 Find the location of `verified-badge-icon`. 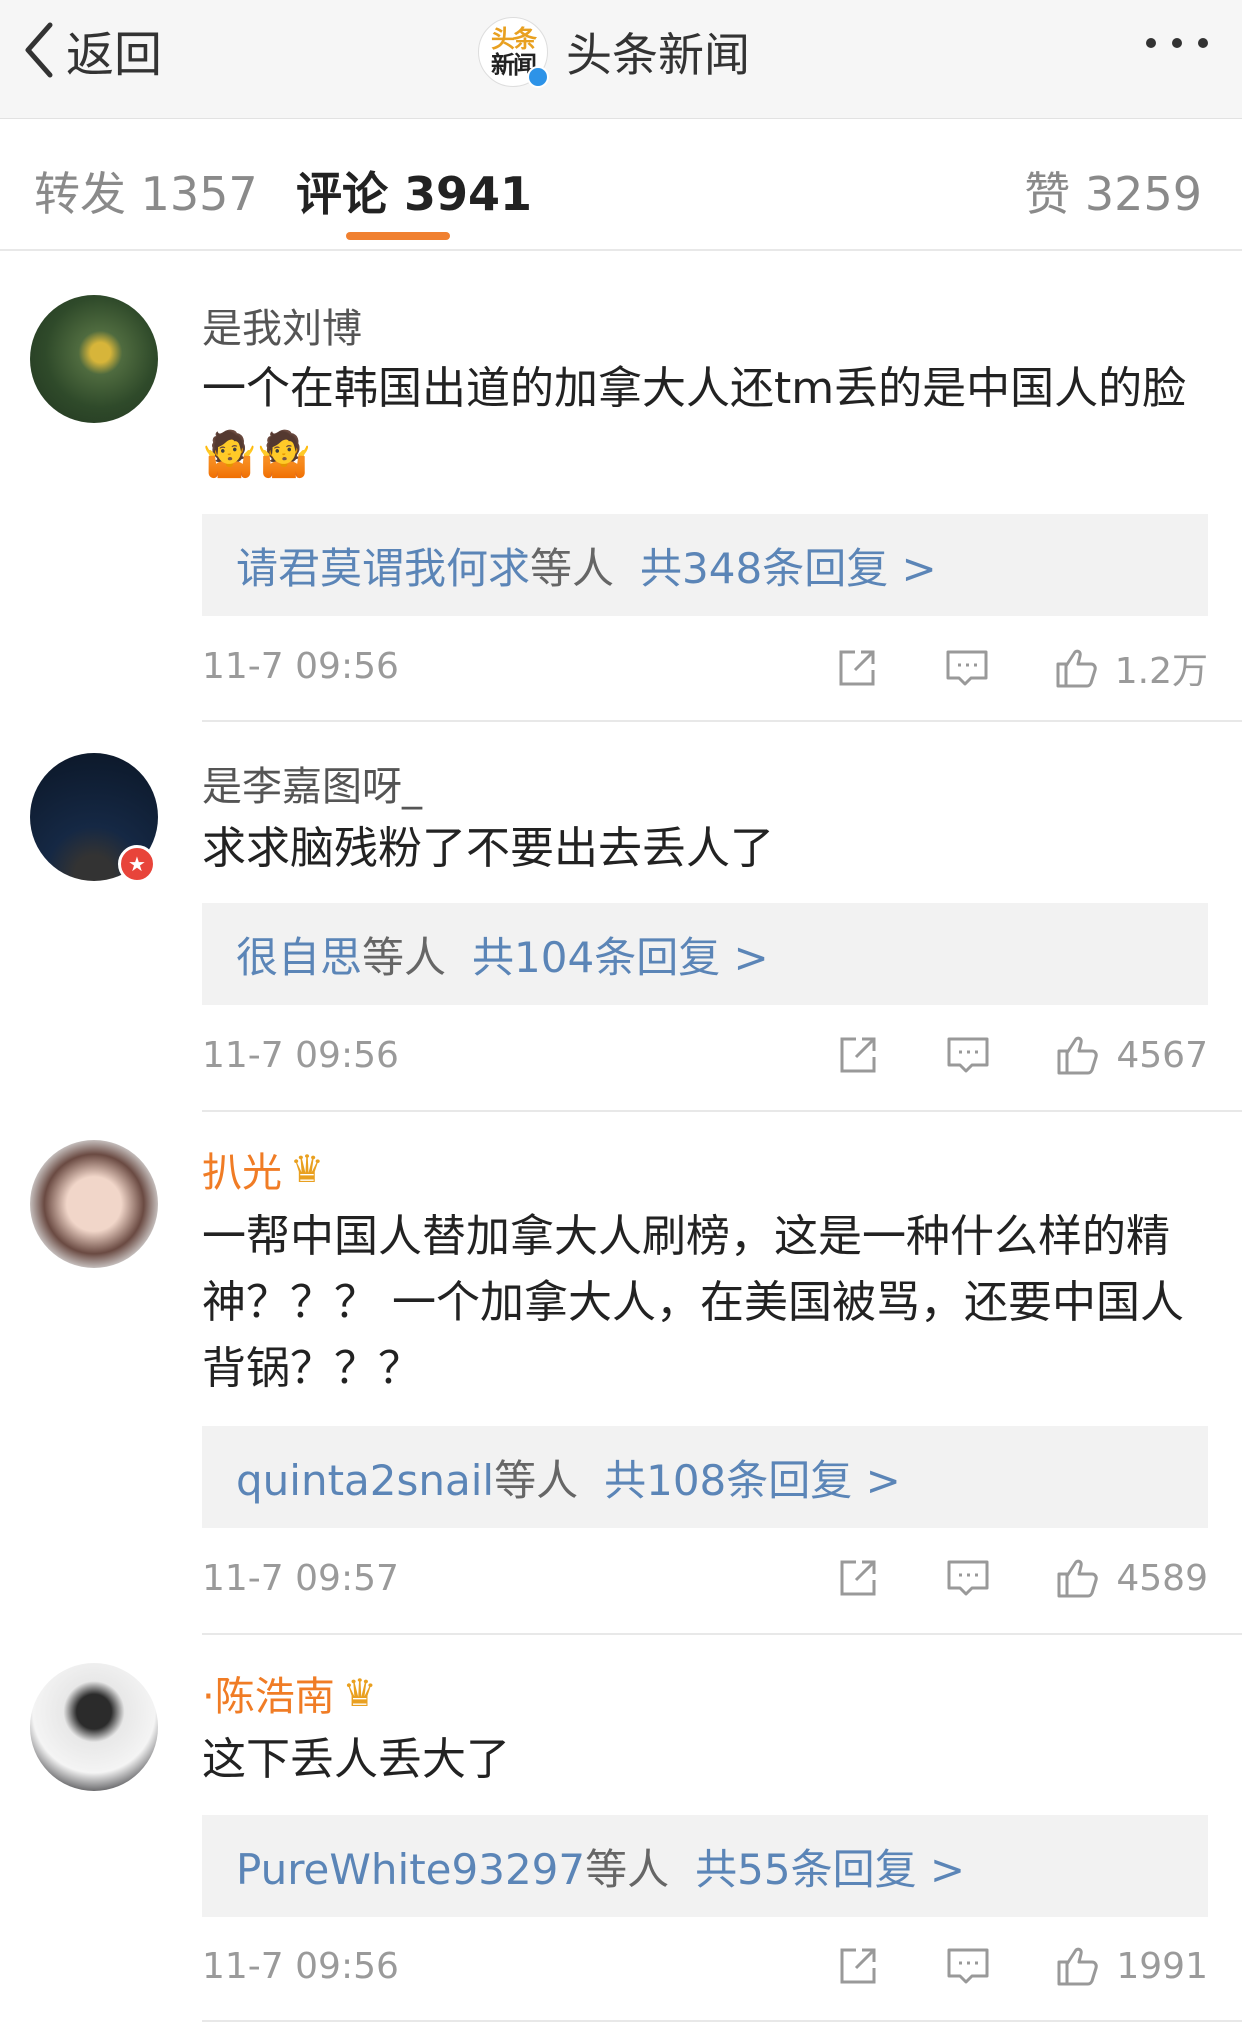

verified-badge-icon is located at coordinates (538, 77).